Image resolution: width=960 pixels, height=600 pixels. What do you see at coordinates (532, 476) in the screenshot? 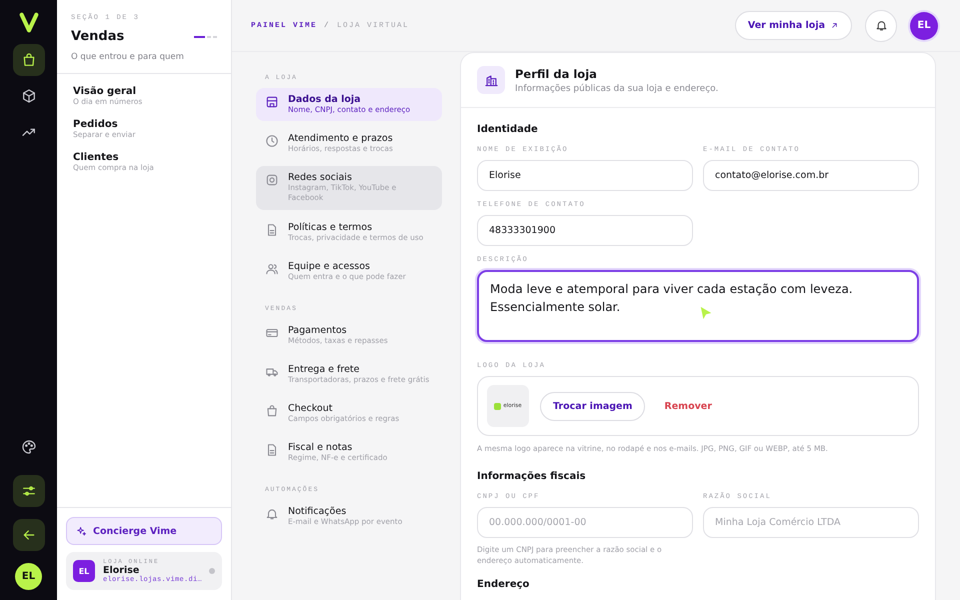
I see `section-heading: Informações fiscais` at bounding box center [532, 476].